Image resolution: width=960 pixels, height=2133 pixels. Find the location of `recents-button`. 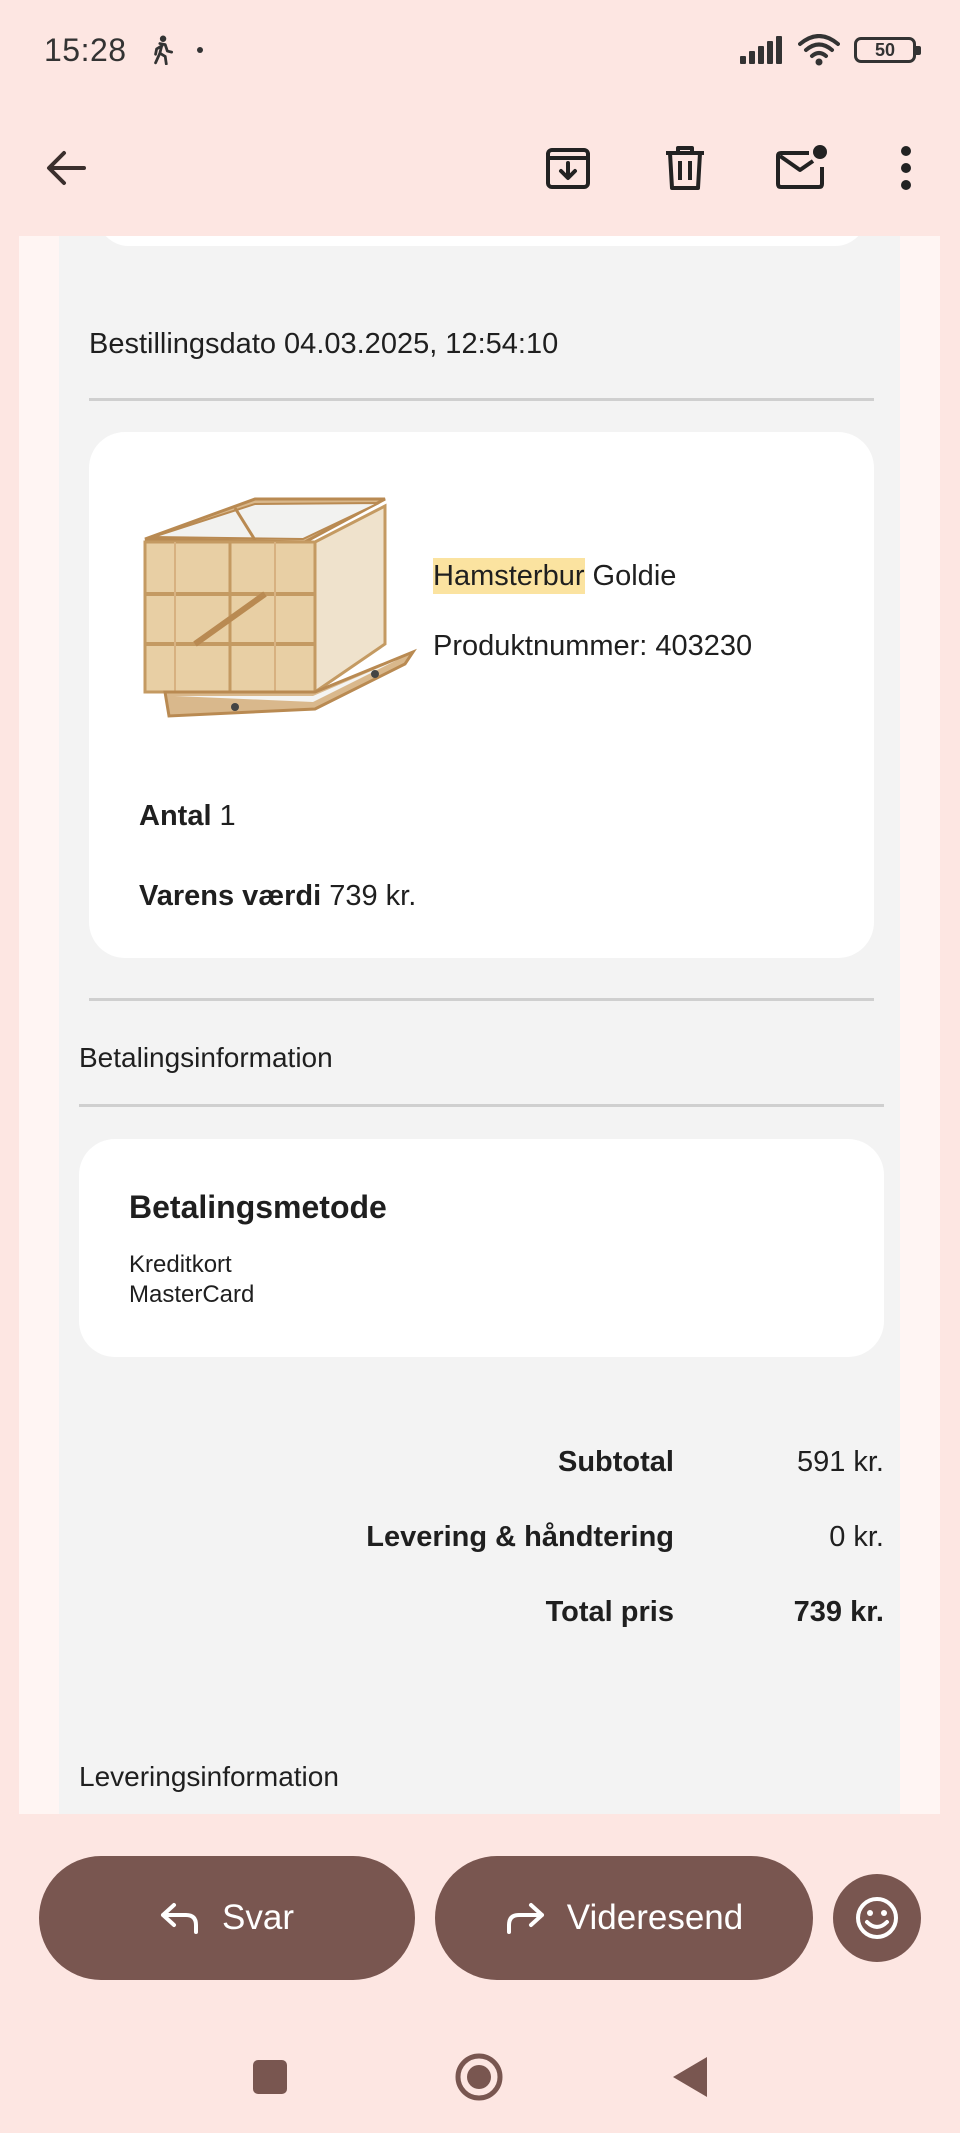

recents-button is located at coordinates (270, 2077).